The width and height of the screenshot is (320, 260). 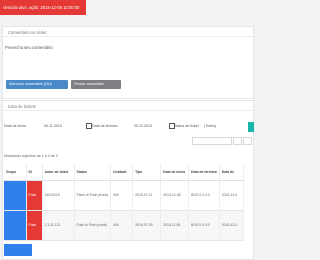 What do you see at coordinates (143, 126) in the screenshot?
I see `date-to-input: 05.12.2015` at bounding box center [143, 126].